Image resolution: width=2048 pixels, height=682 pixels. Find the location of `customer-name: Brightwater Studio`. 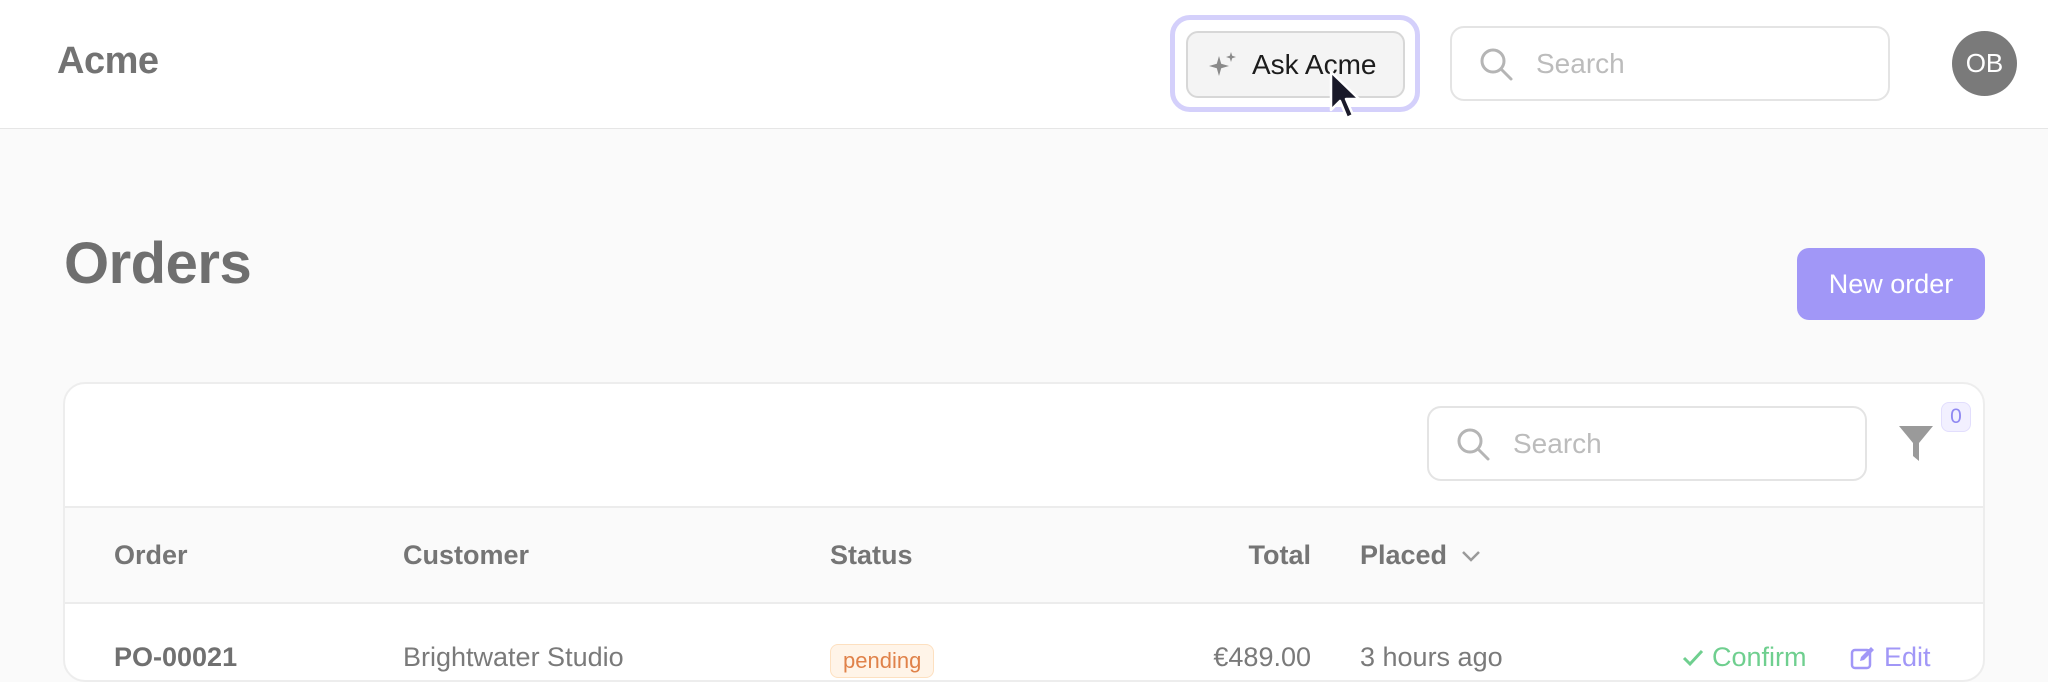

customer-name: Brightwater Studio is located at coordinates (513, 657).